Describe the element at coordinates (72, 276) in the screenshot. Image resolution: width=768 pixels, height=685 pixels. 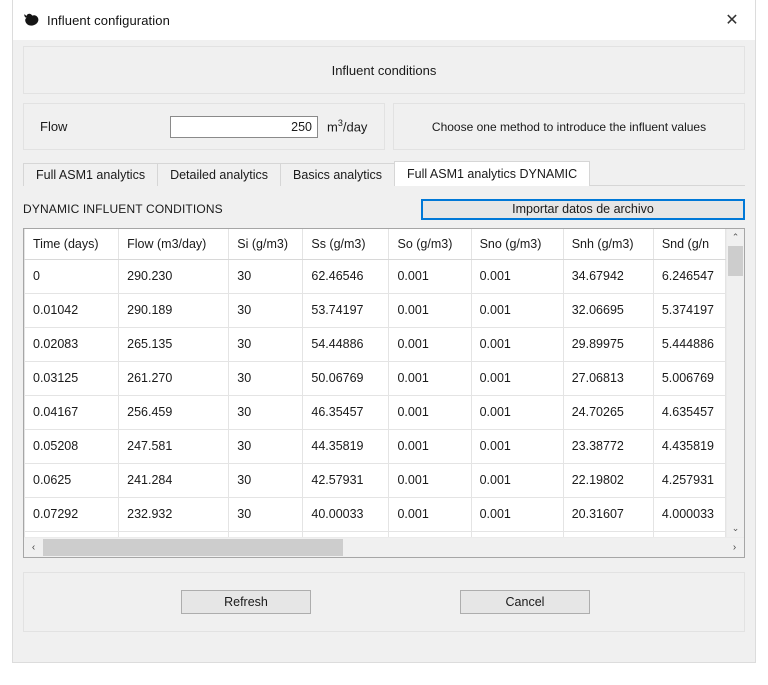
I see `cell-time: 0` at that location.